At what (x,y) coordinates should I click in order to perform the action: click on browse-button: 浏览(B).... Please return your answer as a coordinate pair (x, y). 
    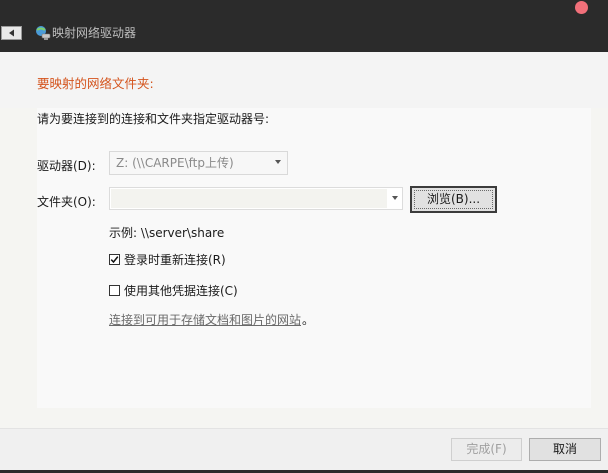
    Looking at the image, I should click on (453, 199).